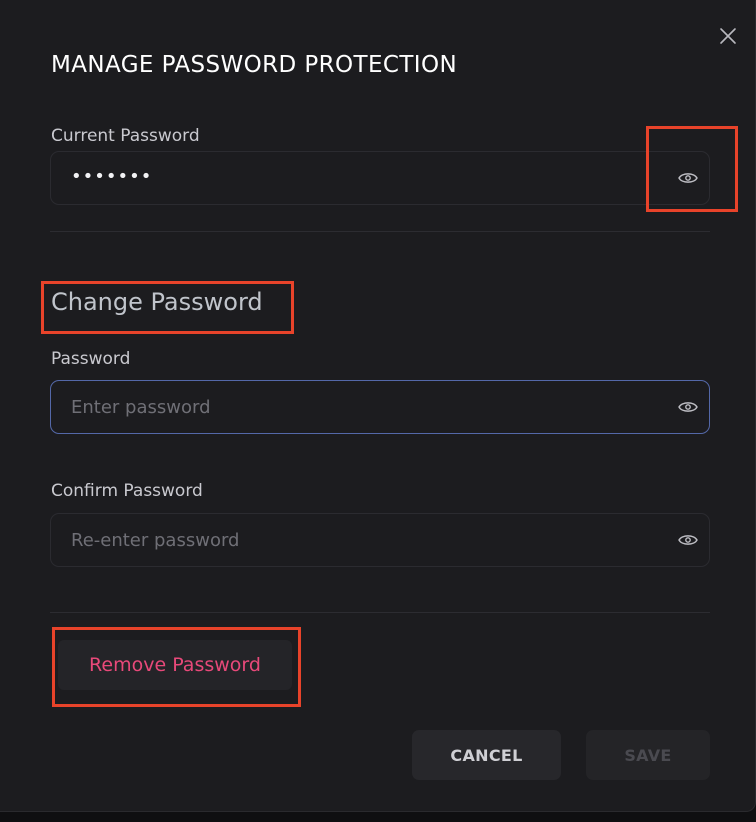  I want to click on confirm-password-input, so click(361, 540).